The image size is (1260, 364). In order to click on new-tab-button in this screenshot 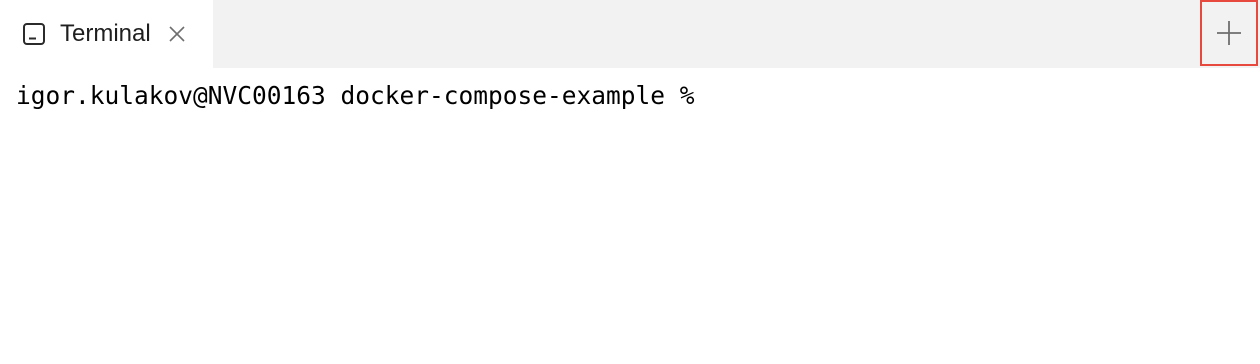, I will do `click(1229, 33)`.